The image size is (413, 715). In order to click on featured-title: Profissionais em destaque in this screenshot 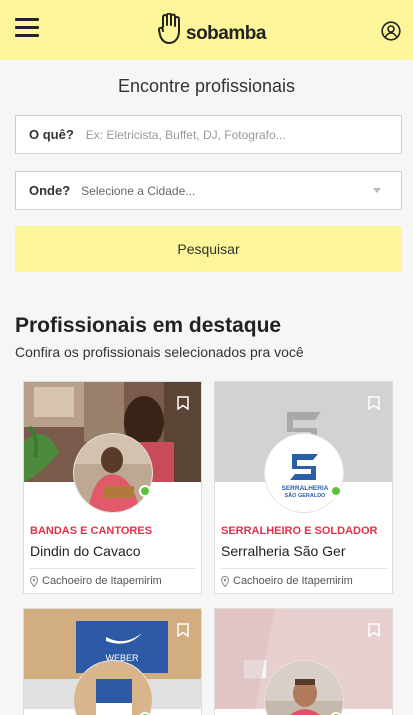, I will do `click(148, 325)`.